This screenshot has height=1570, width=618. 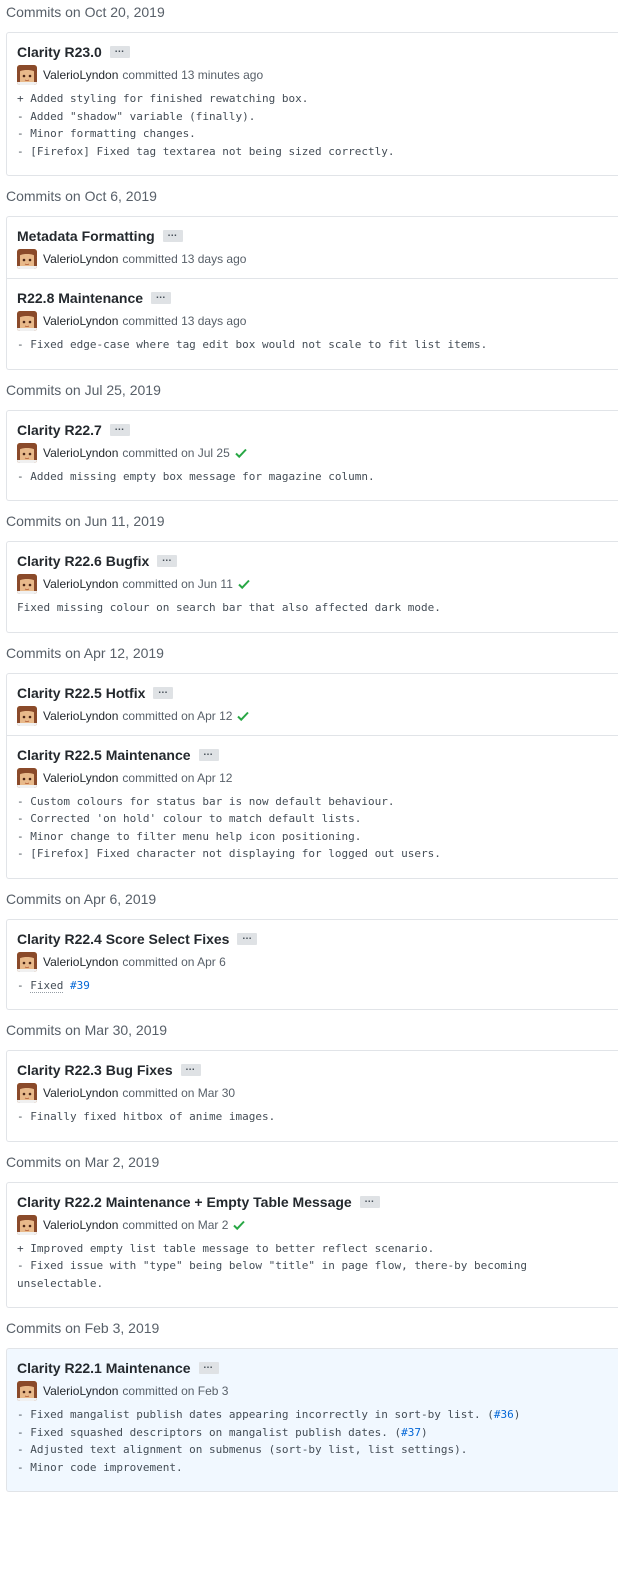 I want to click on group-date-header: Commits on Oct 20, 2019, so click(x=85, y=12).